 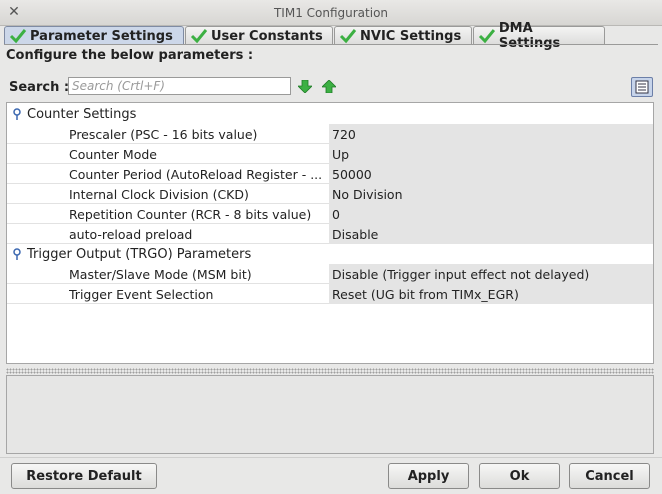 I want to click on restore-default-button: Restore Default, so click(x=84, y=476).